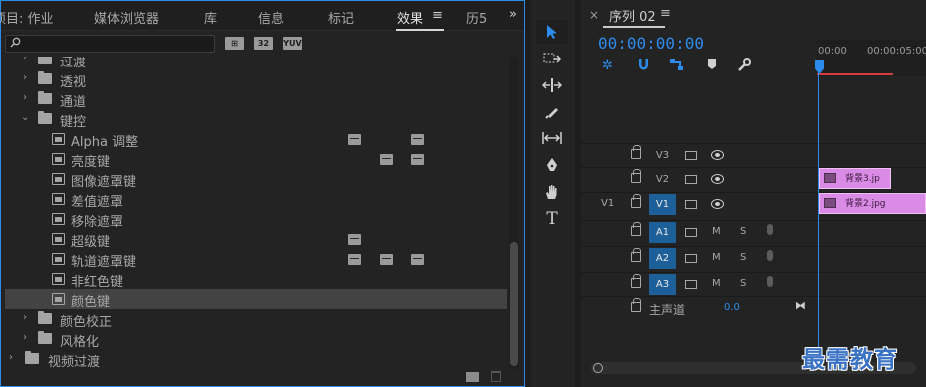  Describe the element at coordinates (256, 219) in the screenshot. I see `tree-effect-remove-matte: 移除遮罩` at that location.